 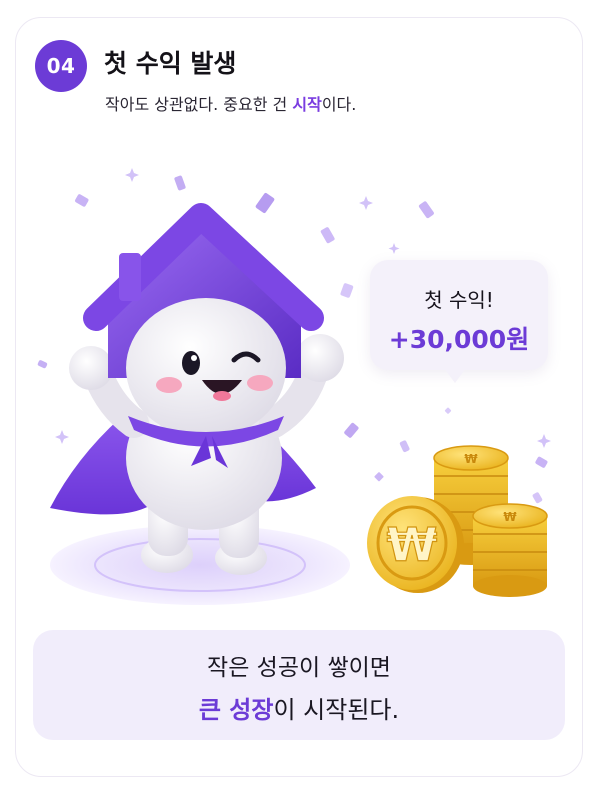 I want to click on message-accent: 큰 성장, so click(x=236, y=710).